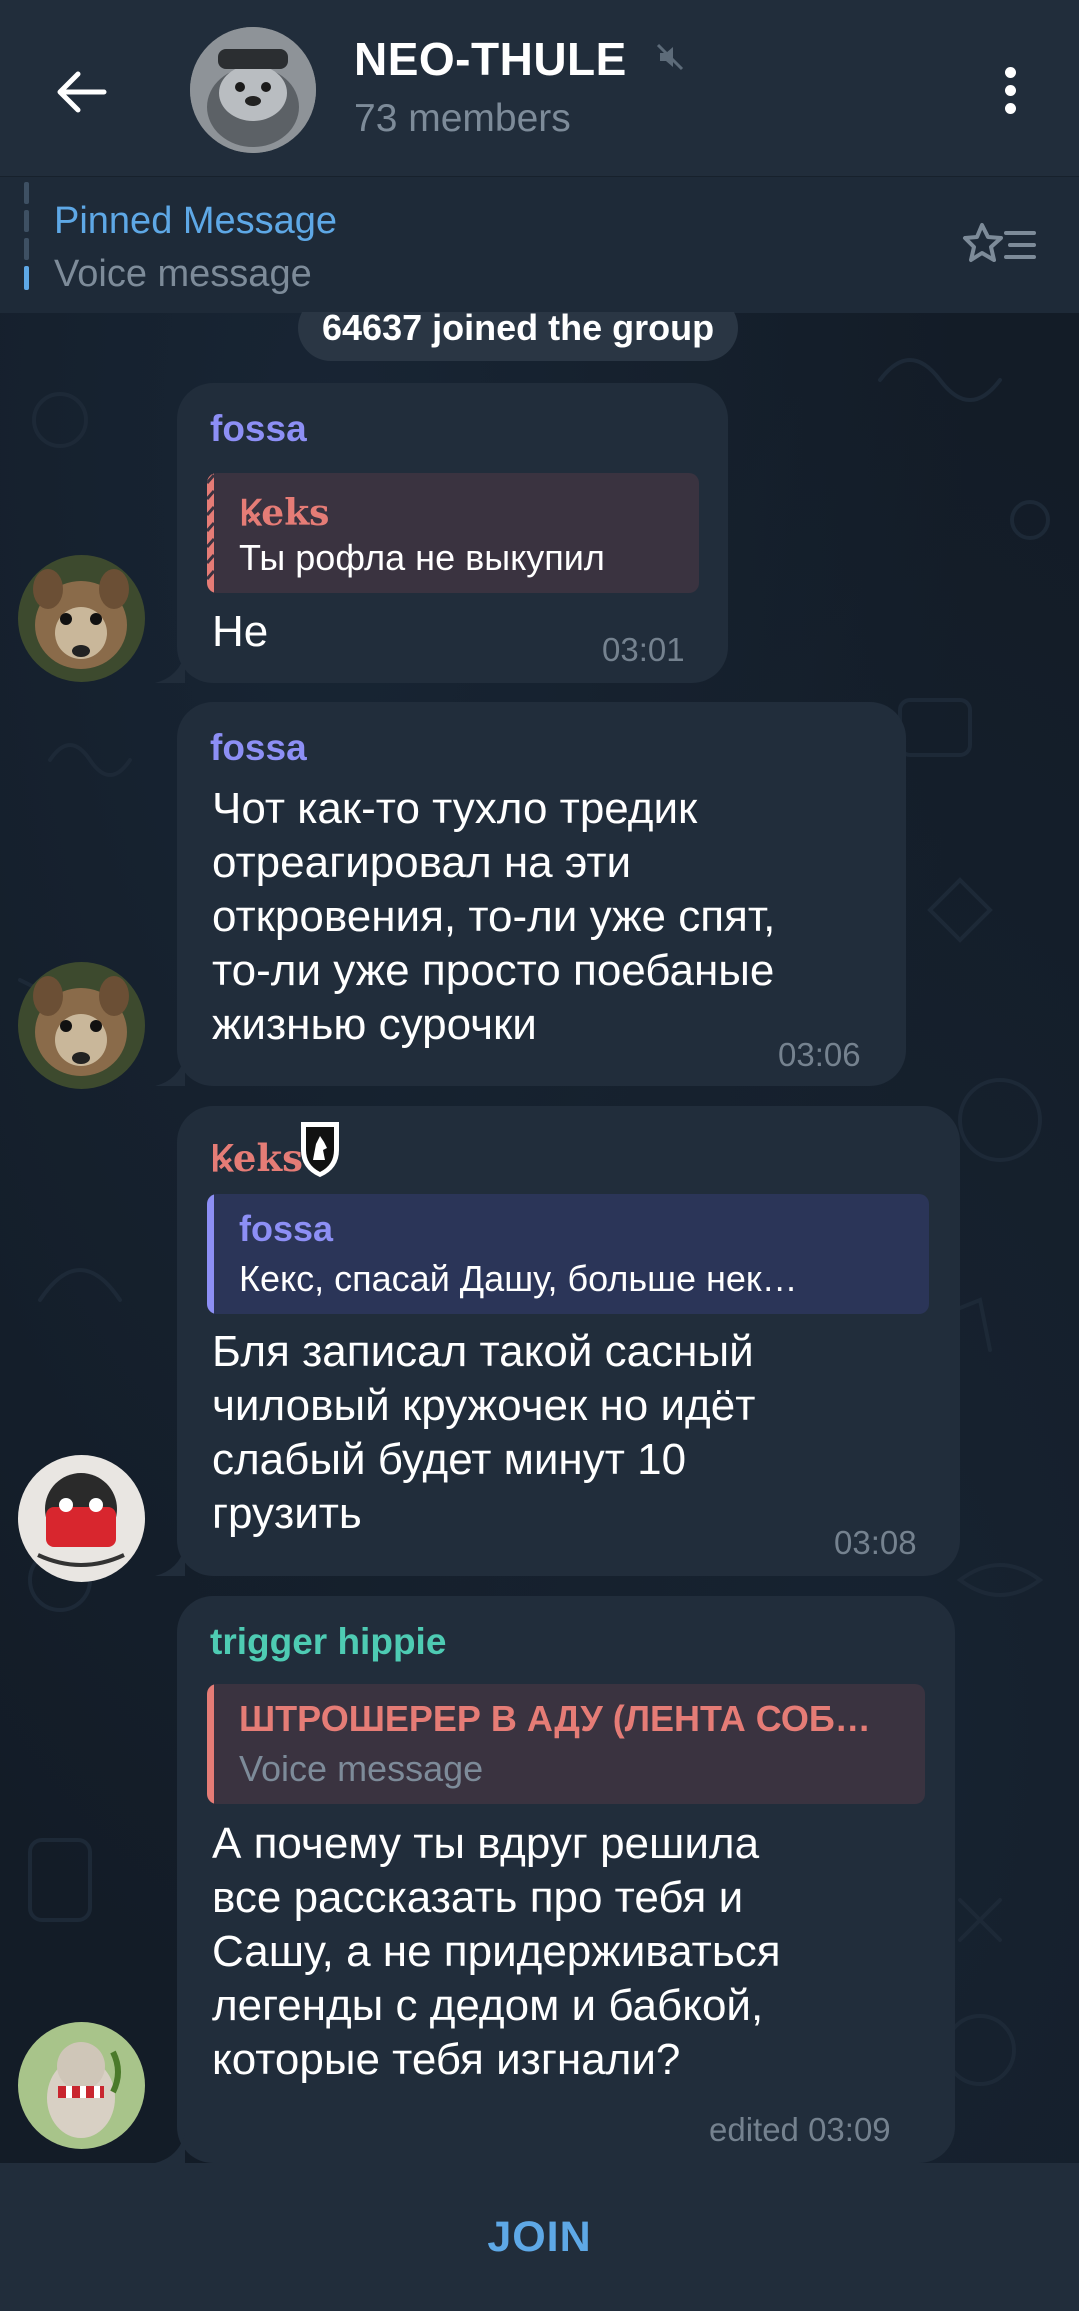 The image size is (1079, 2311). Describe the element at coordinates (81, 2085) in the screenshot. I see `sender-avatar-trigger-hippie` at that location.